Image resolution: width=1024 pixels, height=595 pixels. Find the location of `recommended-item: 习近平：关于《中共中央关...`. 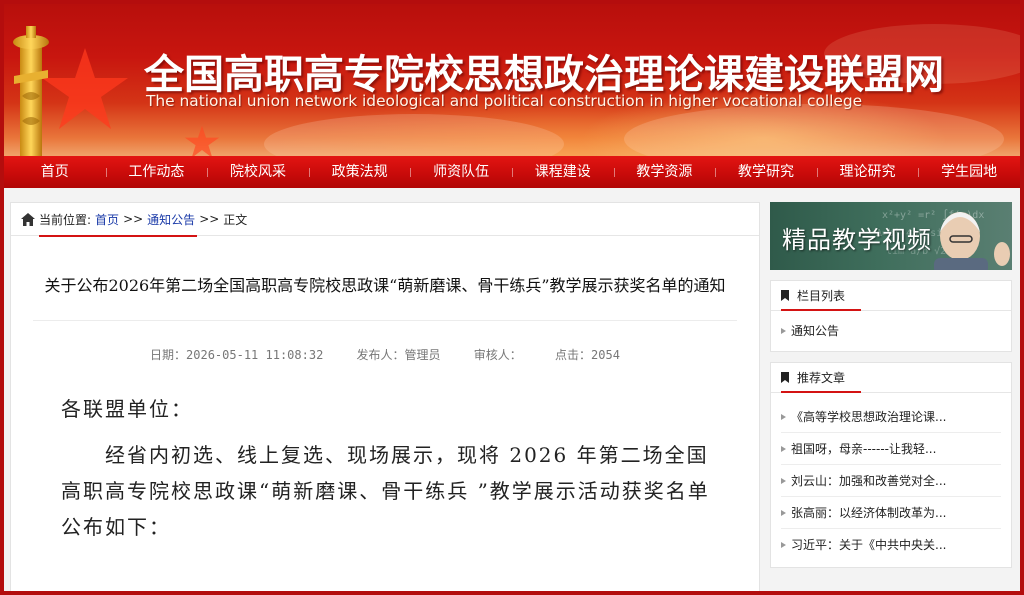

recommended-item: 习近平：关于《中共中央关... is located at coordinates (891, 545).